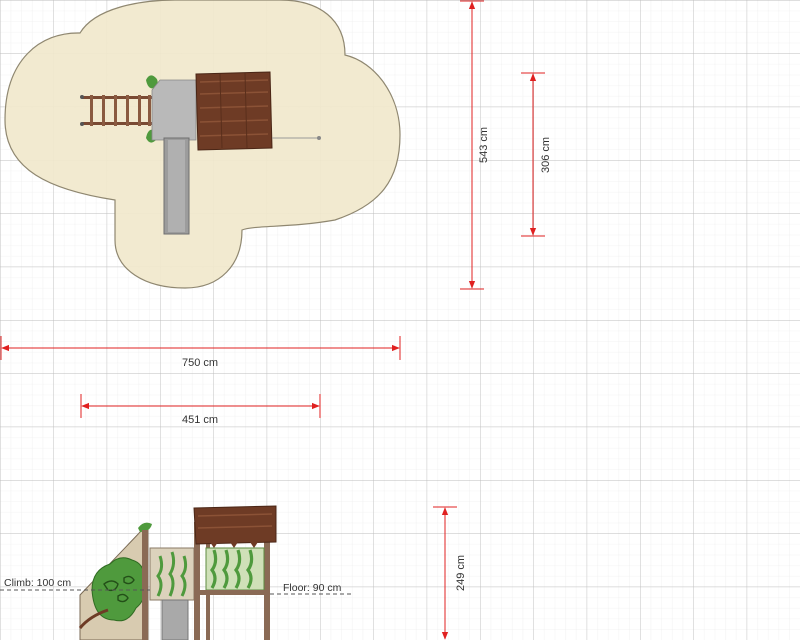 The width and height of the screenshot is (800, 640). What do you see at coordinates (145, 585) in the screenshot?
I see `elevation-post-left` at bounding box center [145, 585].